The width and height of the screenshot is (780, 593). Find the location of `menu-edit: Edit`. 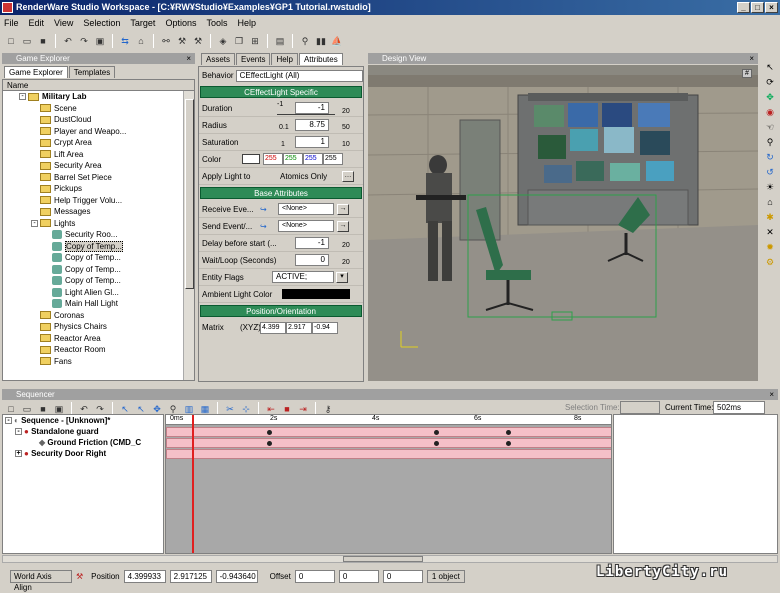

menu-edit: Edit is located at coordinates (37, 23).